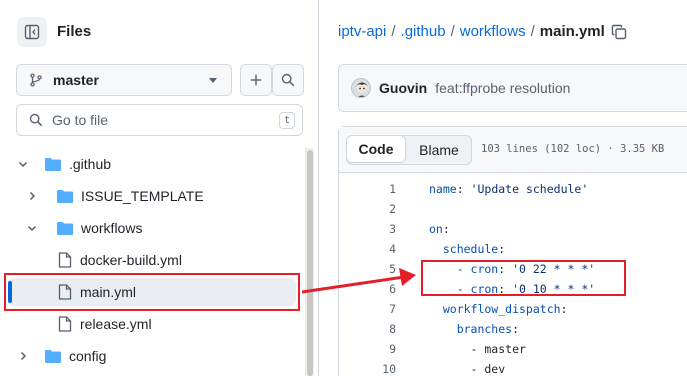 The height and width of the screenshot is (376, 687). I want to click on line-source: workflow_dispatch:, so click(498, 309).